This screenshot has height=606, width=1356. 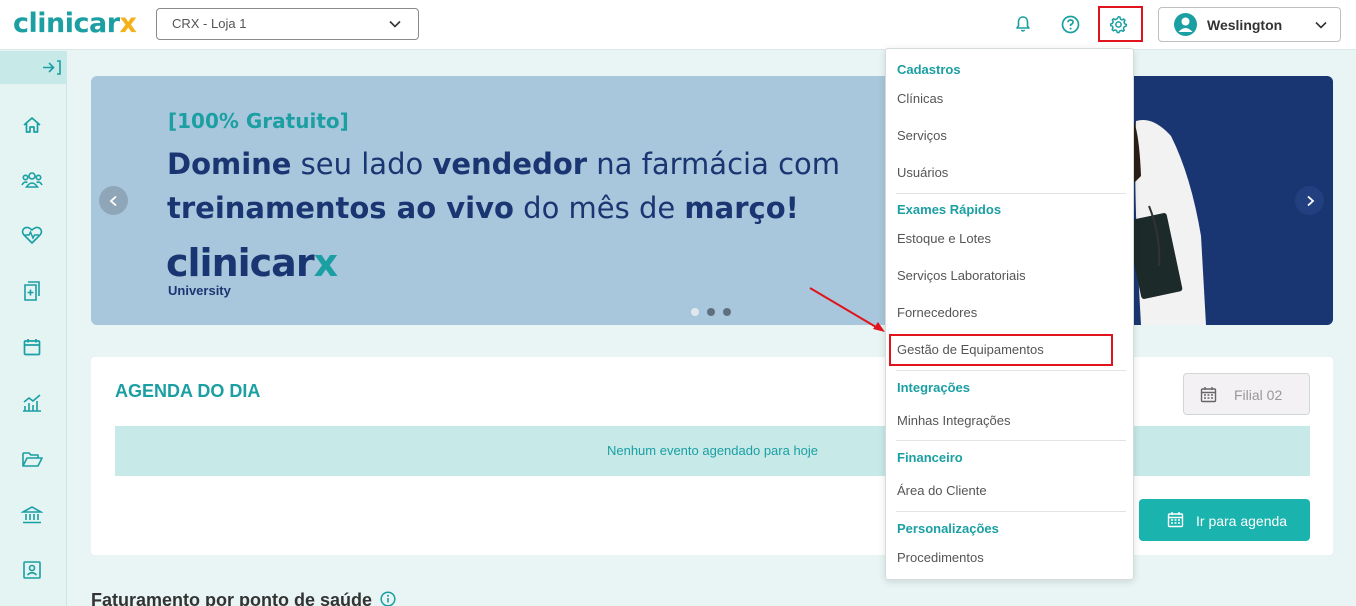 I want to click on carousel-prev-button, so click(x=113, y=200).